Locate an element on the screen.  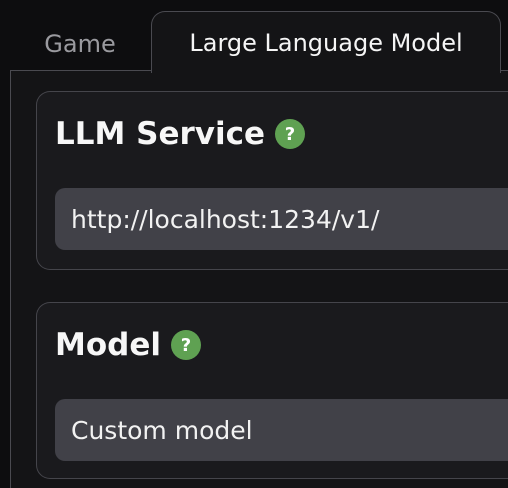
model-select: Custom model is located at coordinates (281, 430).